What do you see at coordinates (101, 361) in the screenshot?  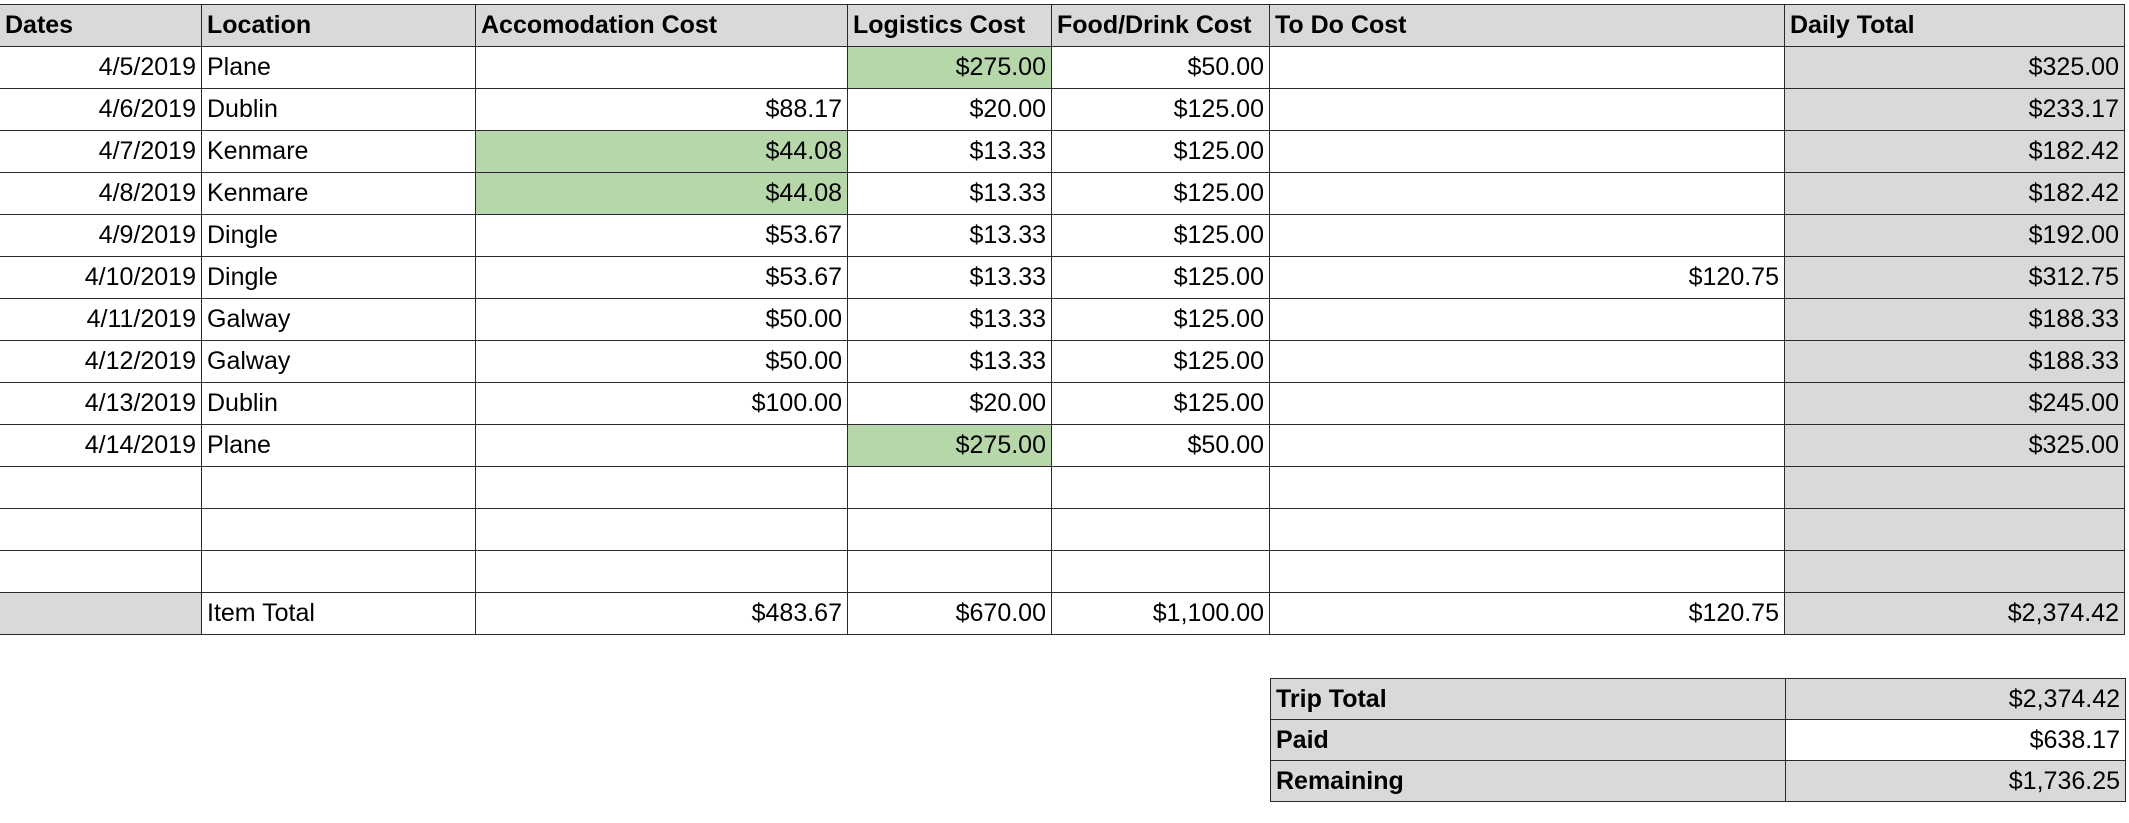 I see `date-cell: 4/12/2019` at bounding box center [101, 361].